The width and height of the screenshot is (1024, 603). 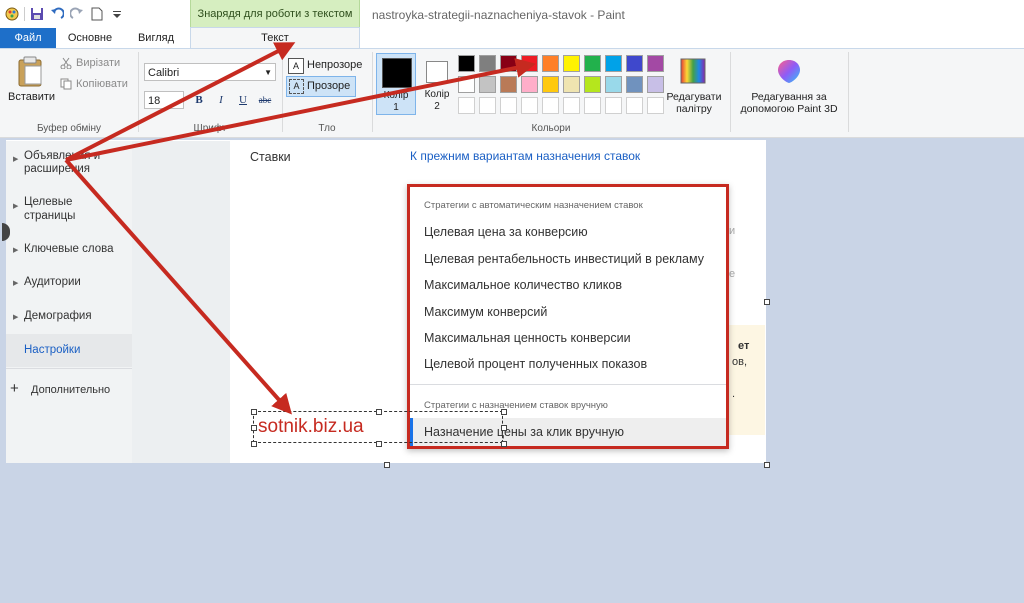 What do you see at coordinates (300, 110) in the screenshot?
I see `arrow-to-red-color` at bounding box center [300, 110].